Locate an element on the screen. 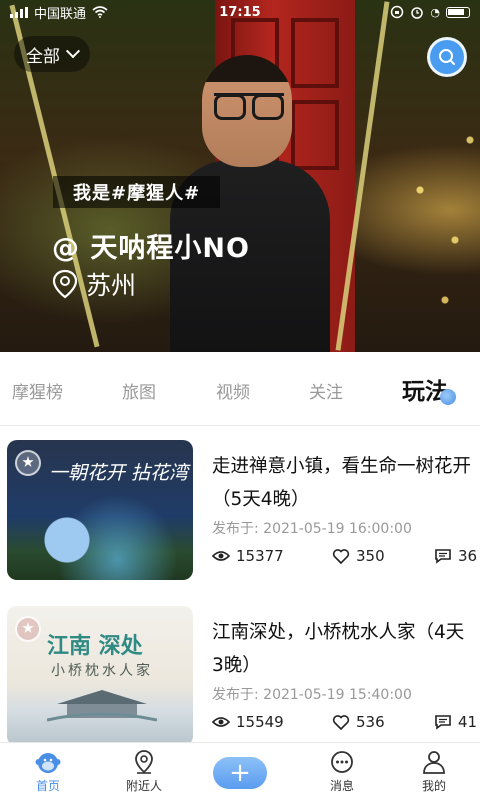 The height and width of the screenshot is (800, 480). thumbnail-title: 一朝花开 拈花湾 is located at coordinates (119, 473).